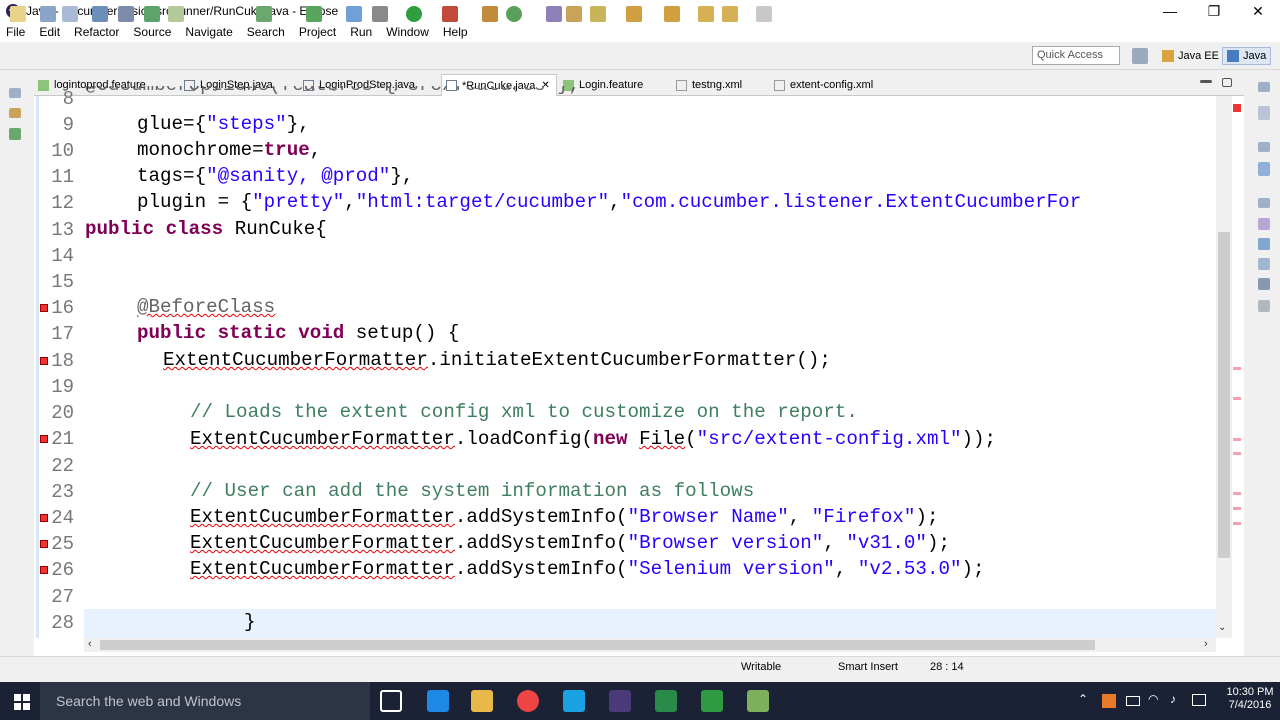  I want to click on run-external-icon, so click(450, 14).